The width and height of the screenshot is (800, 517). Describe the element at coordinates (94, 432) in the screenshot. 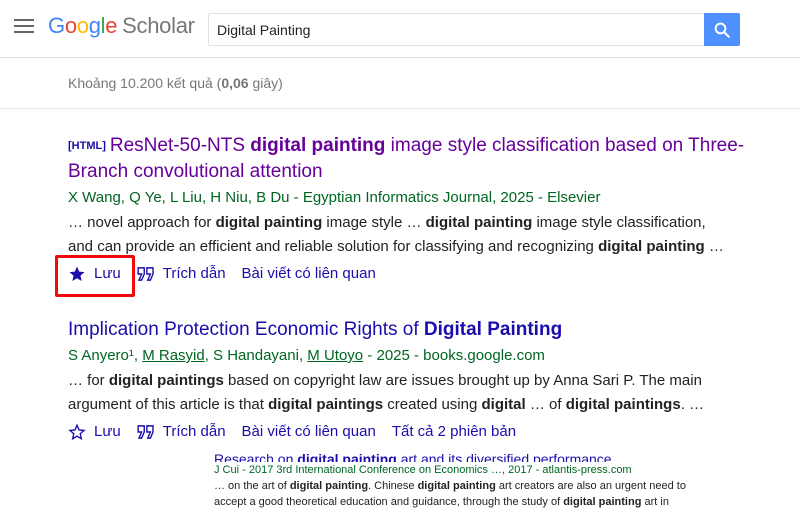

I see `save-button: Lưu` at that location.